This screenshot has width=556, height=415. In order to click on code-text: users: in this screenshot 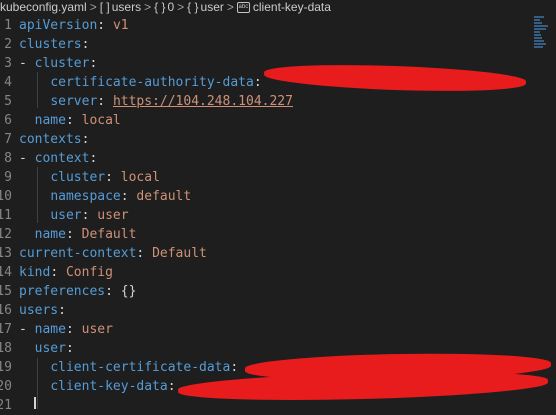, I will do `click(42, 310)`.